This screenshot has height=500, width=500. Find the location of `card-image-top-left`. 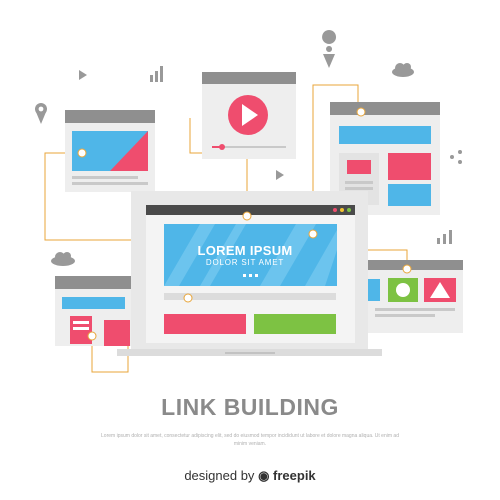

card-image-top-left is located at coordinates (110, 151).